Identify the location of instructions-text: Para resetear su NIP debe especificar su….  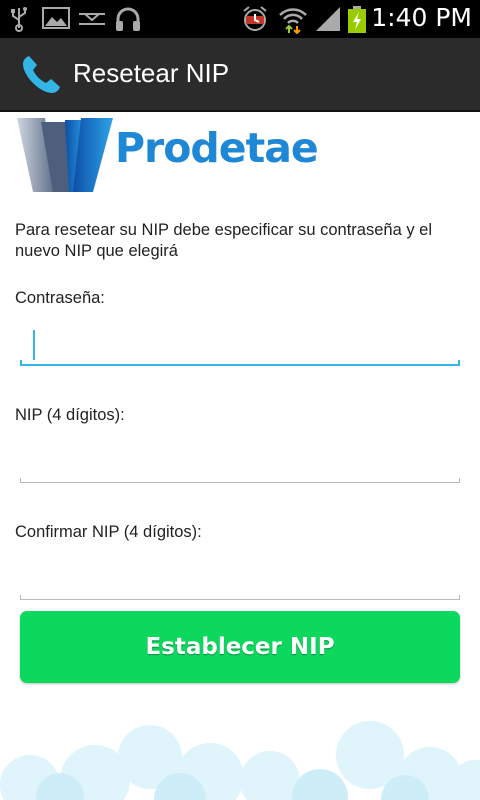
(224, 240).